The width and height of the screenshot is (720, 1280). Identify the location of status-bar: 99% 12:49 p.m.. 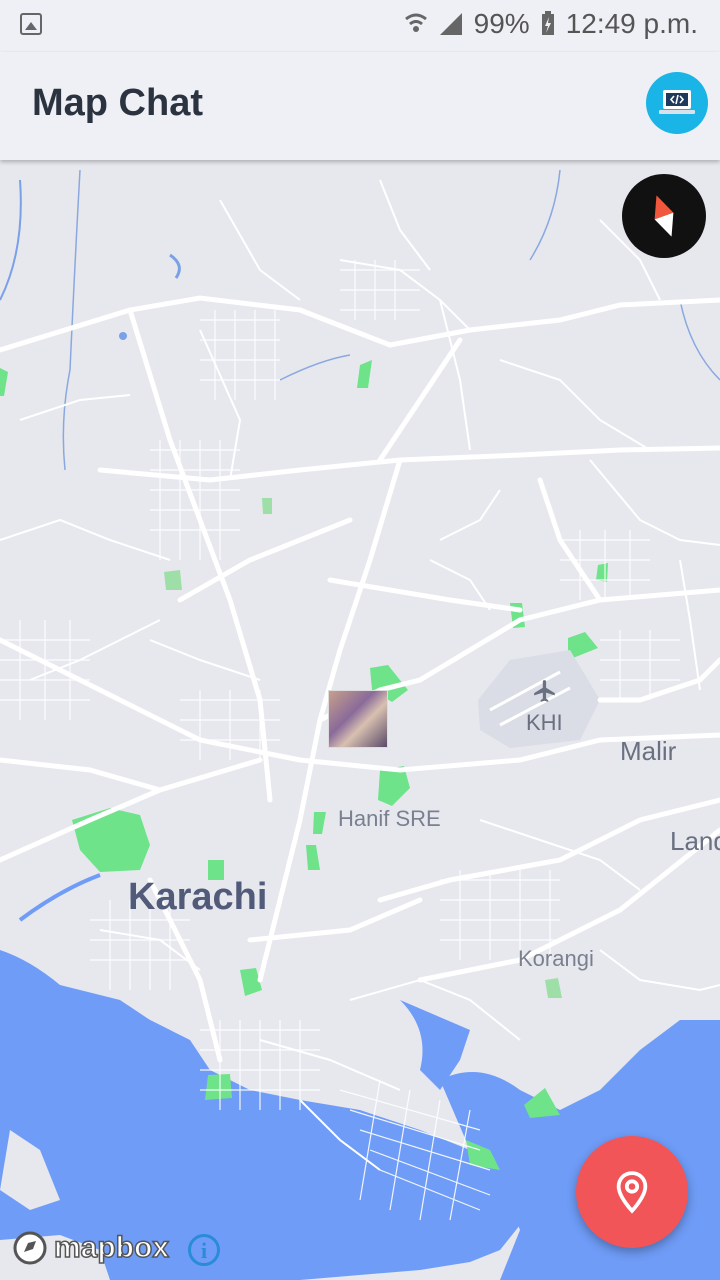
(360, 26).